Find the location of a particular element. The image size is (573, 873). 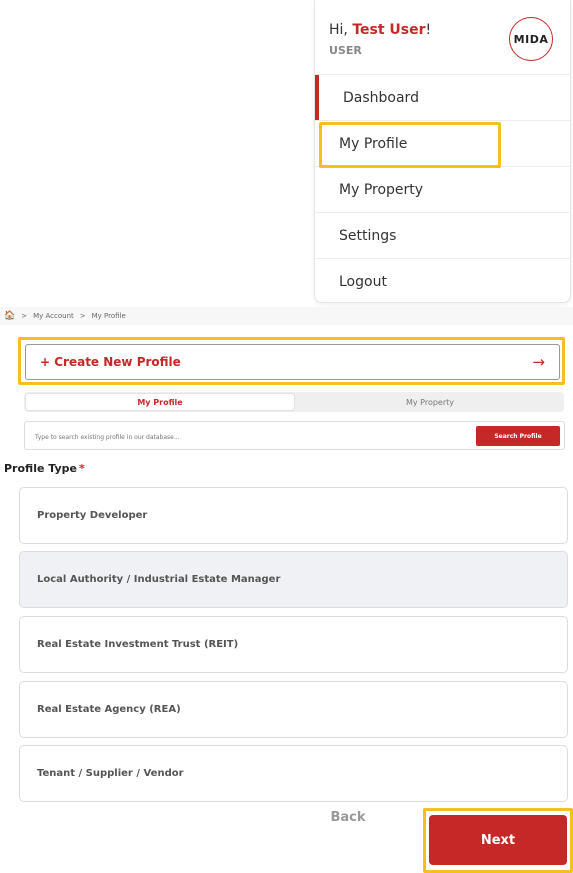

search-input is located at coordinates (245, 437).